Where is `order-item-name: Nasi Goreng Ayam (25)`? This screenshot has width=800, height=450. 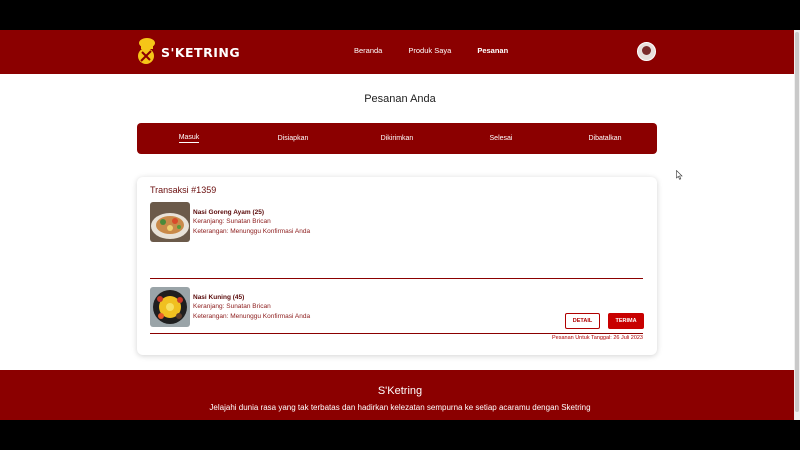
order-item-name: Nasi Goreng Ayam (25) is located at coordinates (229, 212).